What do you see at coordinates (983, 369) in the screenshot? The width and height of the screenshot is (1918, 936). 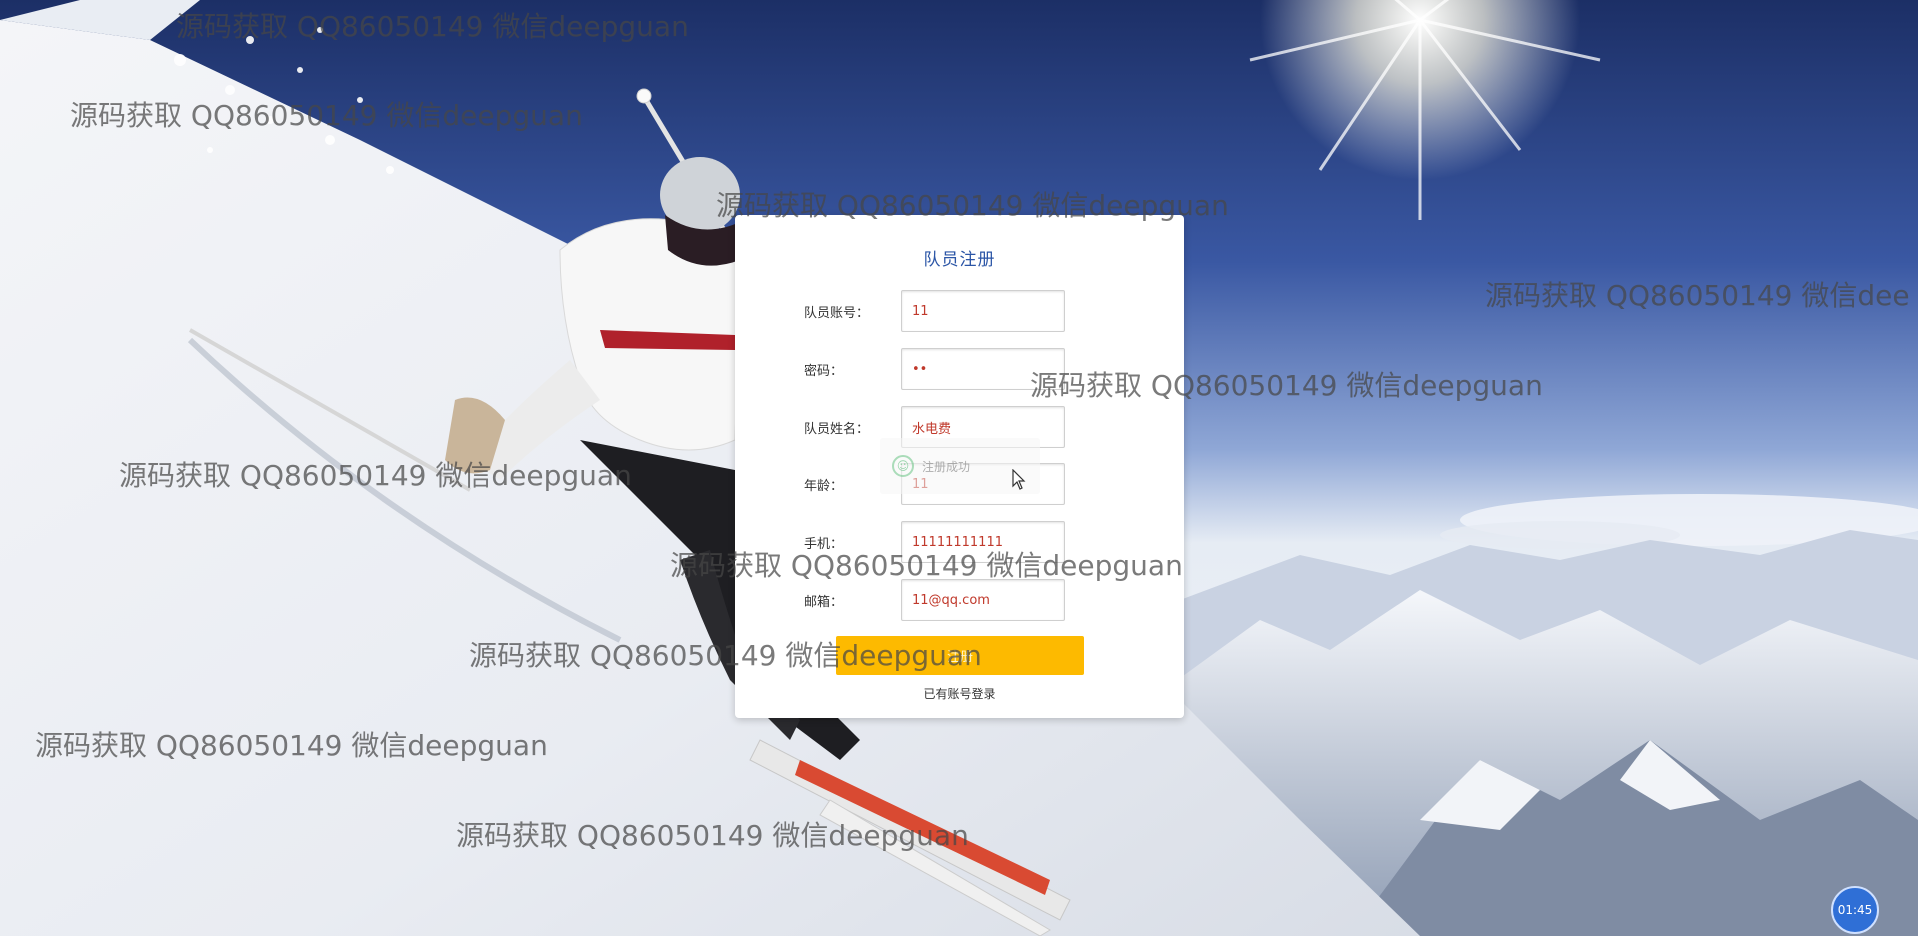 I see `password-input` at bounding box center [983, 369].